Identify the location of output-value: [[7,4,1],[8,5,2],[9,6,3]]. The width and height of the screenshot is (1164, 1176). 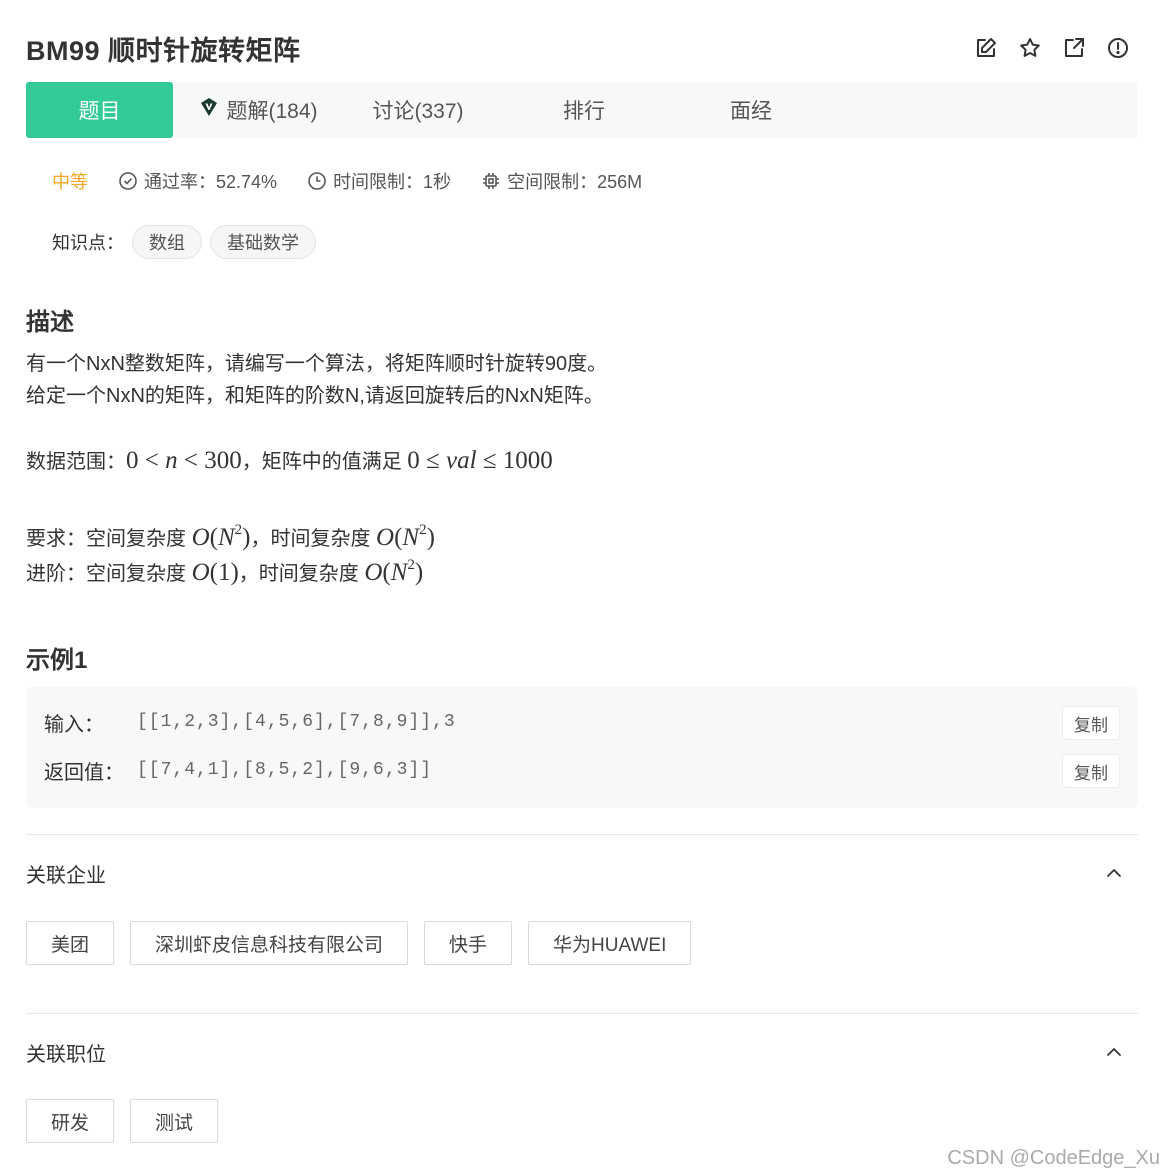
(285, 770).